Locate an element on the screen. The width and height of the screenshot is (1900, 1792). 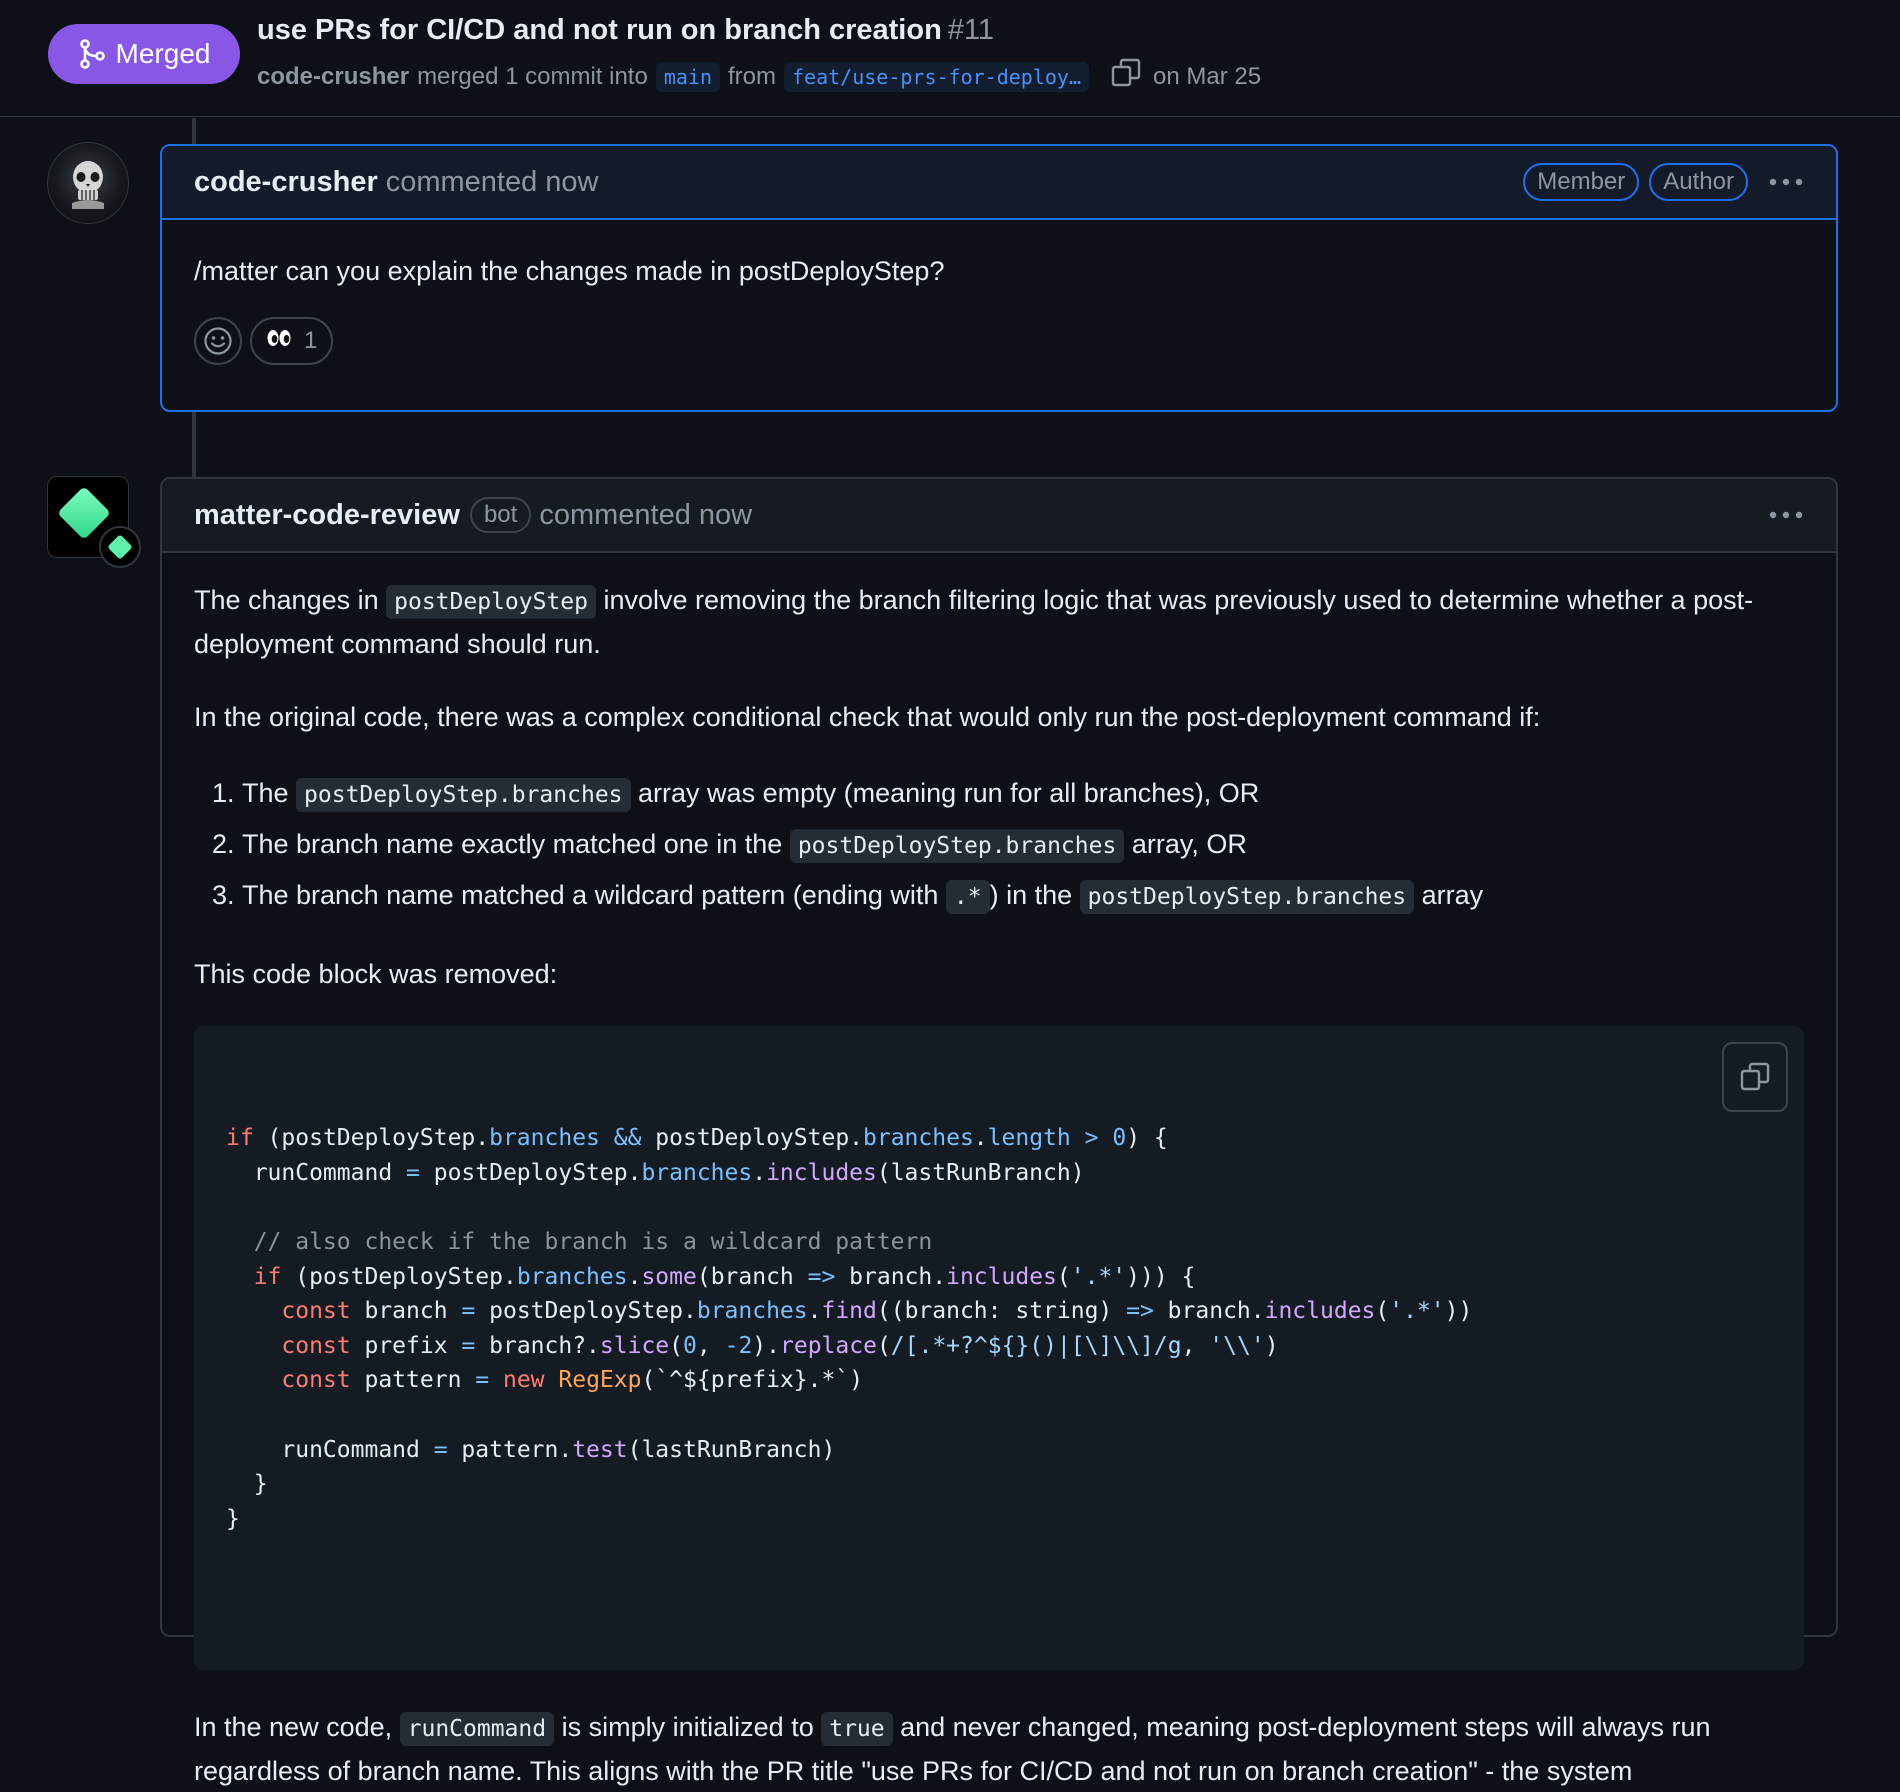
code-token: length is located at coordinates (1029, 1138).